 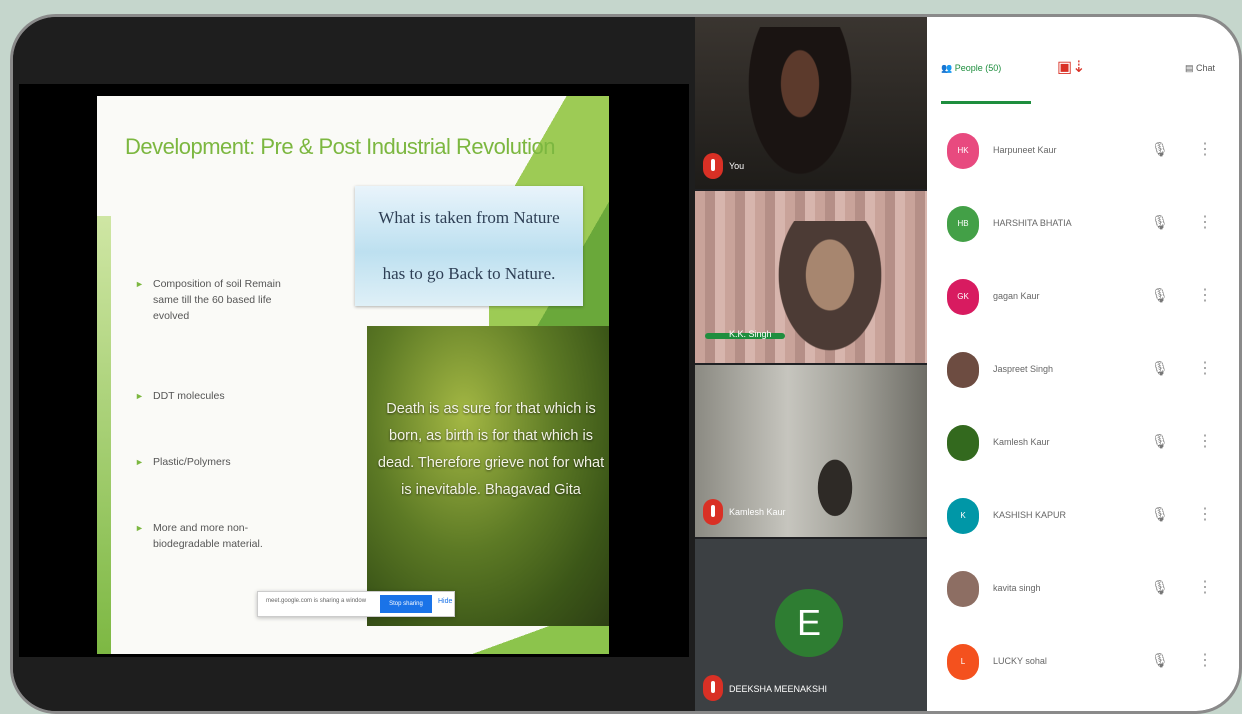 I want to click on participant-row: kavita singh 🎙 ⋮, so click(x=1083, y=589).